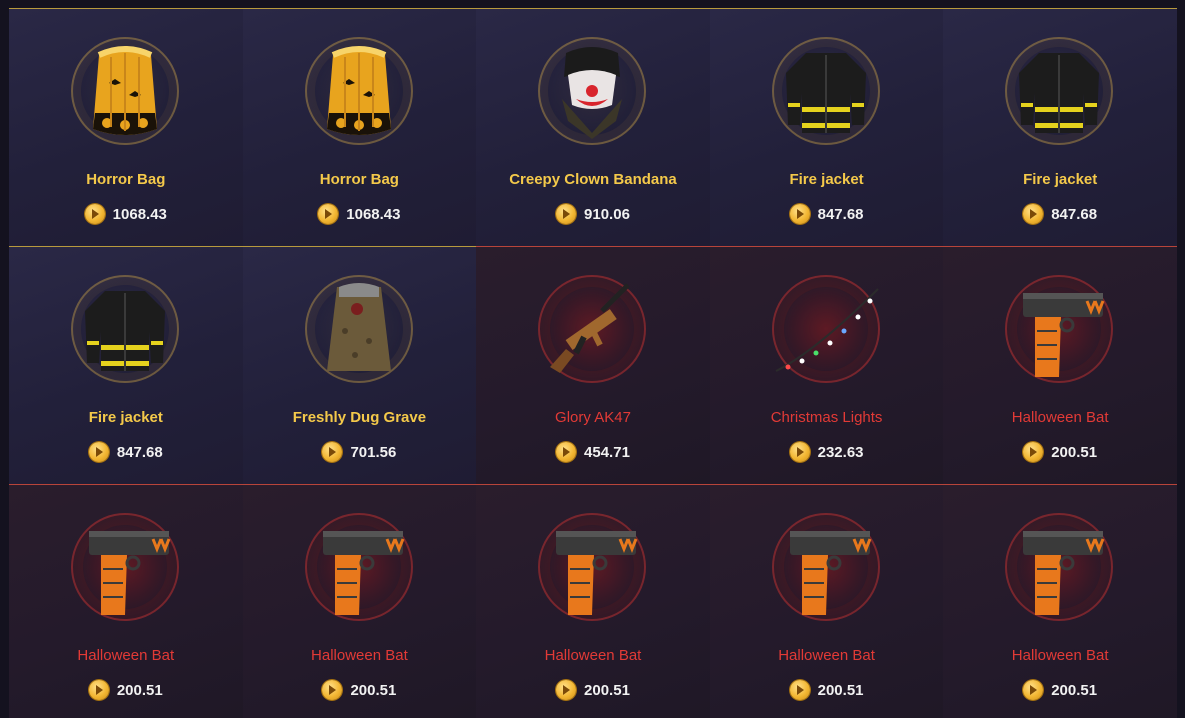 This screenshot has height=718, width=1185. I want to click on item-price: 701.56, so click(360, 452).